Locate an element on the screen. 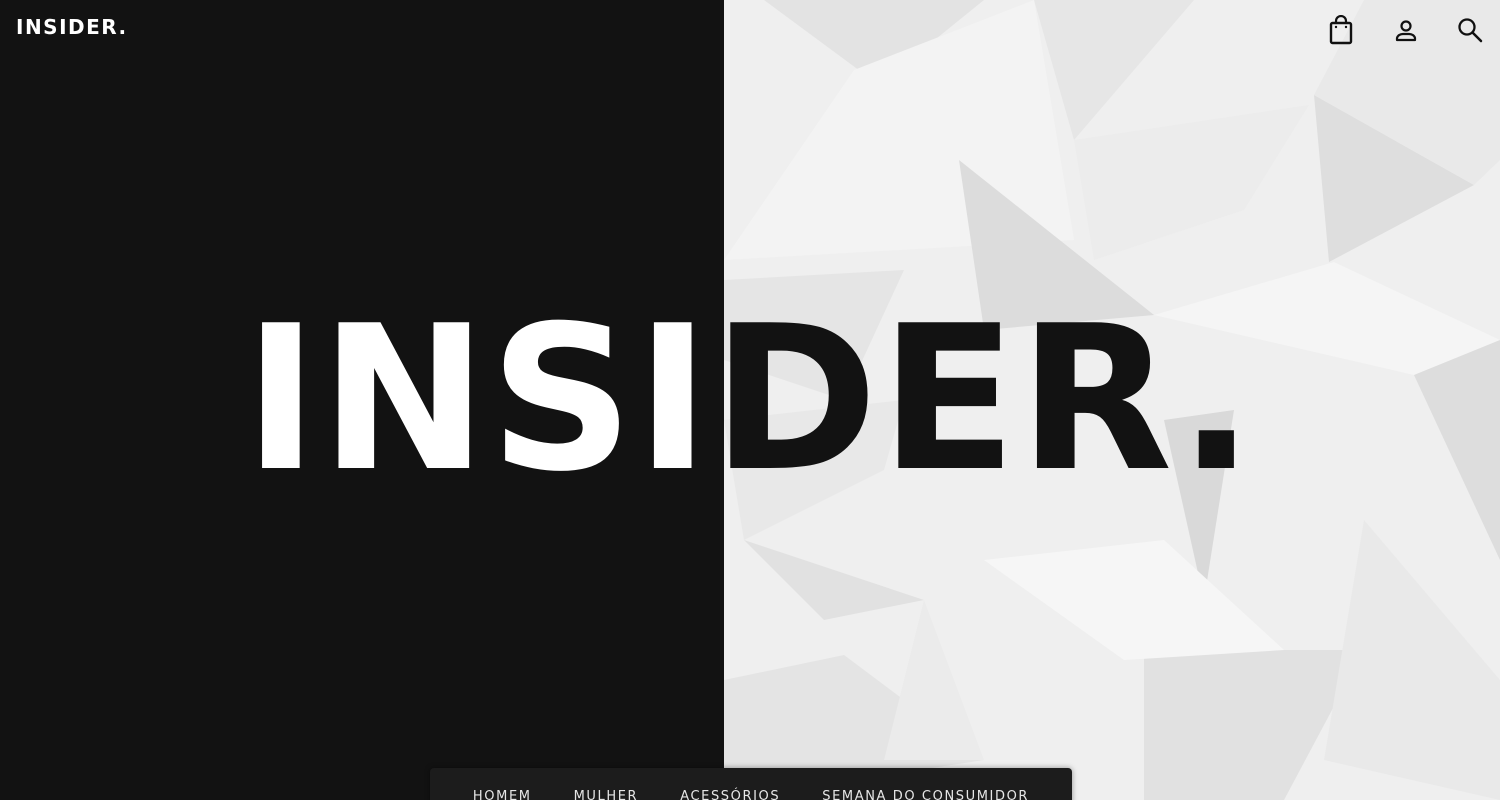  cart-button is located at coordinates (1341, 30).